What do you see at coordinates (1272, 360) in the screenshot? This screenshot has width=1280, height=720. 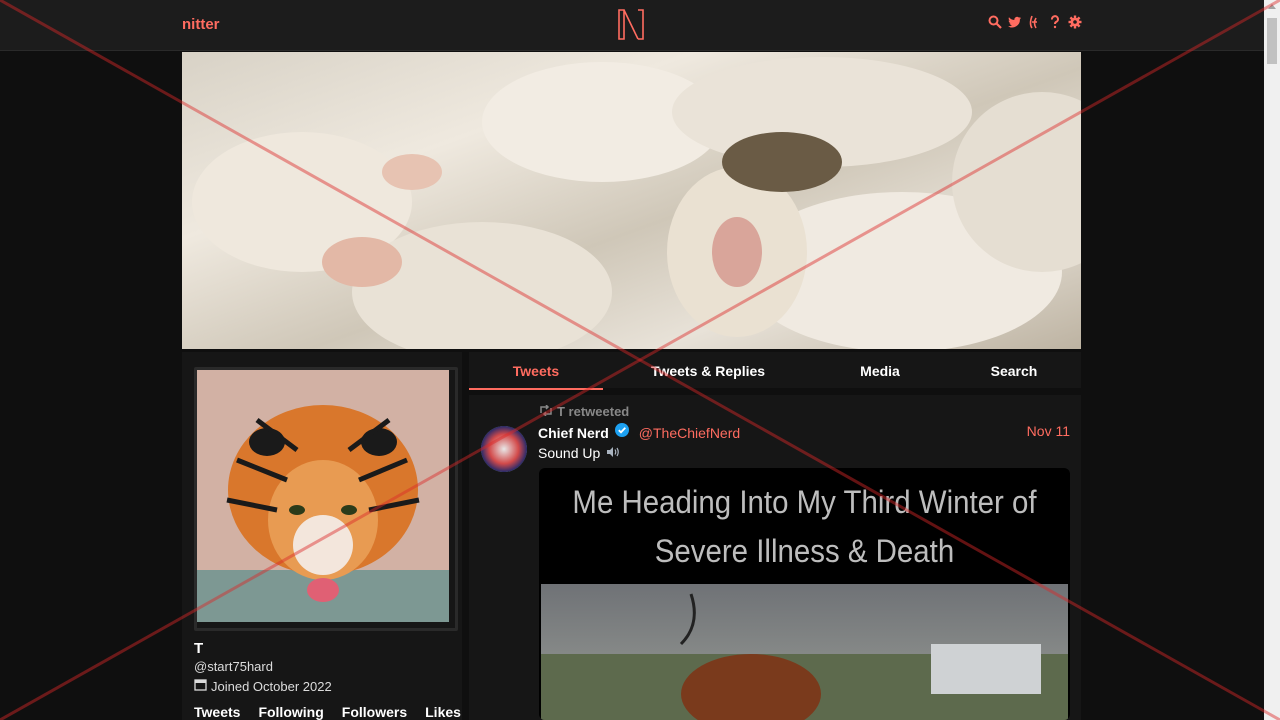 I see `page-scrollbar` at bounding box center [1272, 360].